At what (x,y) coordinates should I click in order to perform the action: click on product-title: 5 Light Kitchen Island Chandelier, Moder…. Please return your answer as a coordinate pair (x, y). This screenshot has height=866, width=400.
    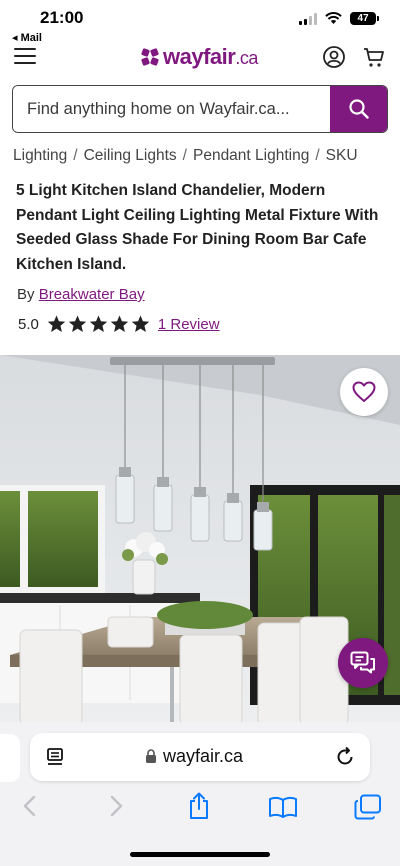
    Looking at the image, I should click on (197, 227).